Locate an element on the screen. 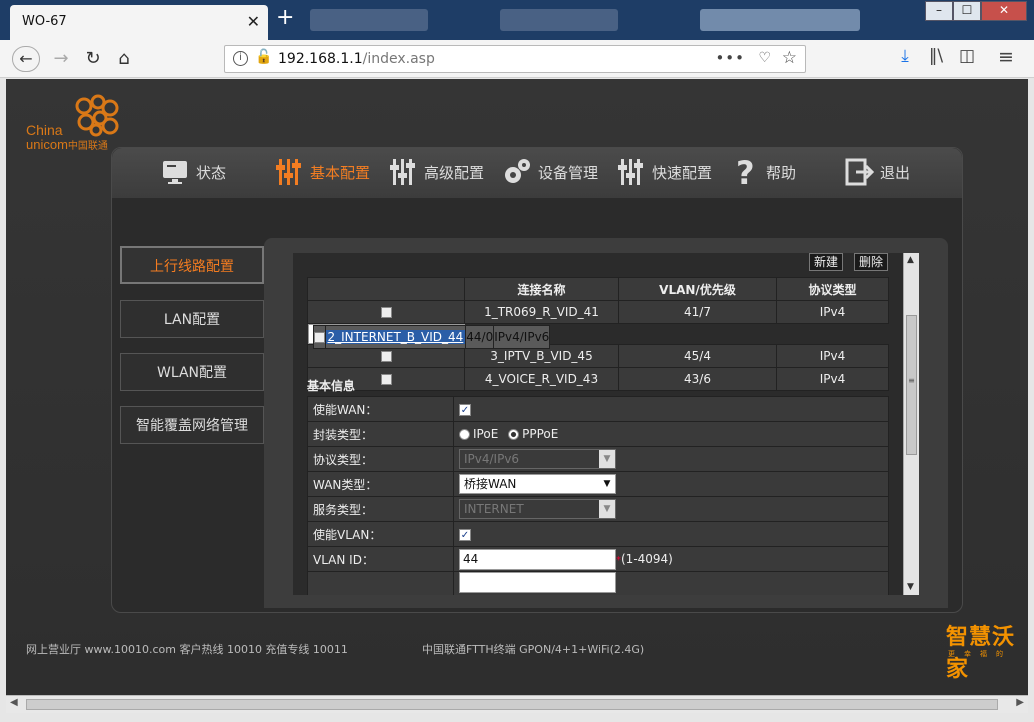 The image size is (1034, 722). hamburger-menu-icon: ≡ is located at coordinates (1006, 57).